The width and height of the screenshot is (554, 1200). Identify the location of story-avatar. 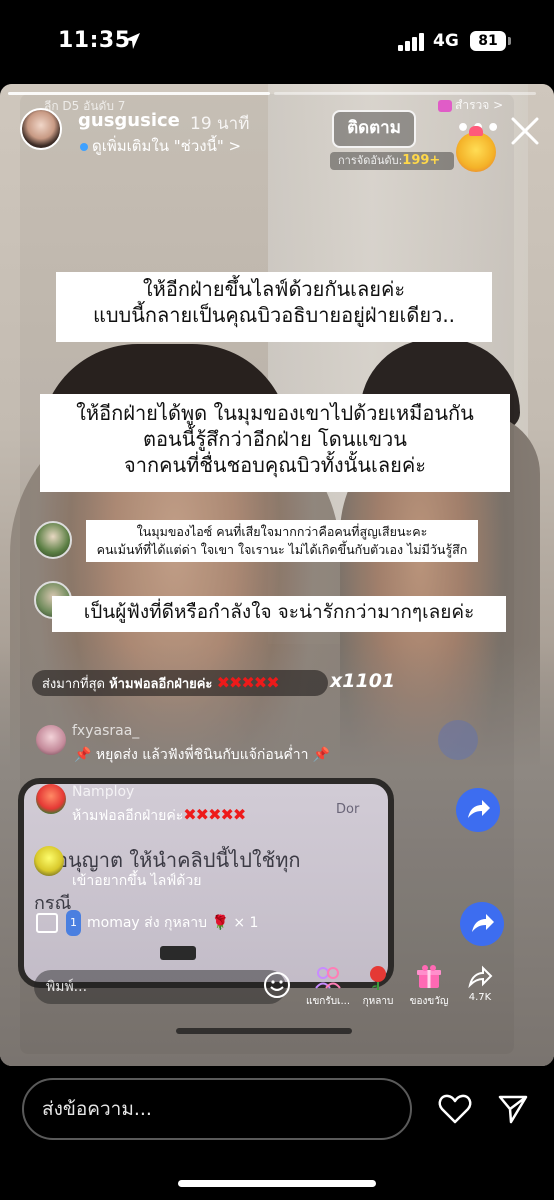
(41, 129).